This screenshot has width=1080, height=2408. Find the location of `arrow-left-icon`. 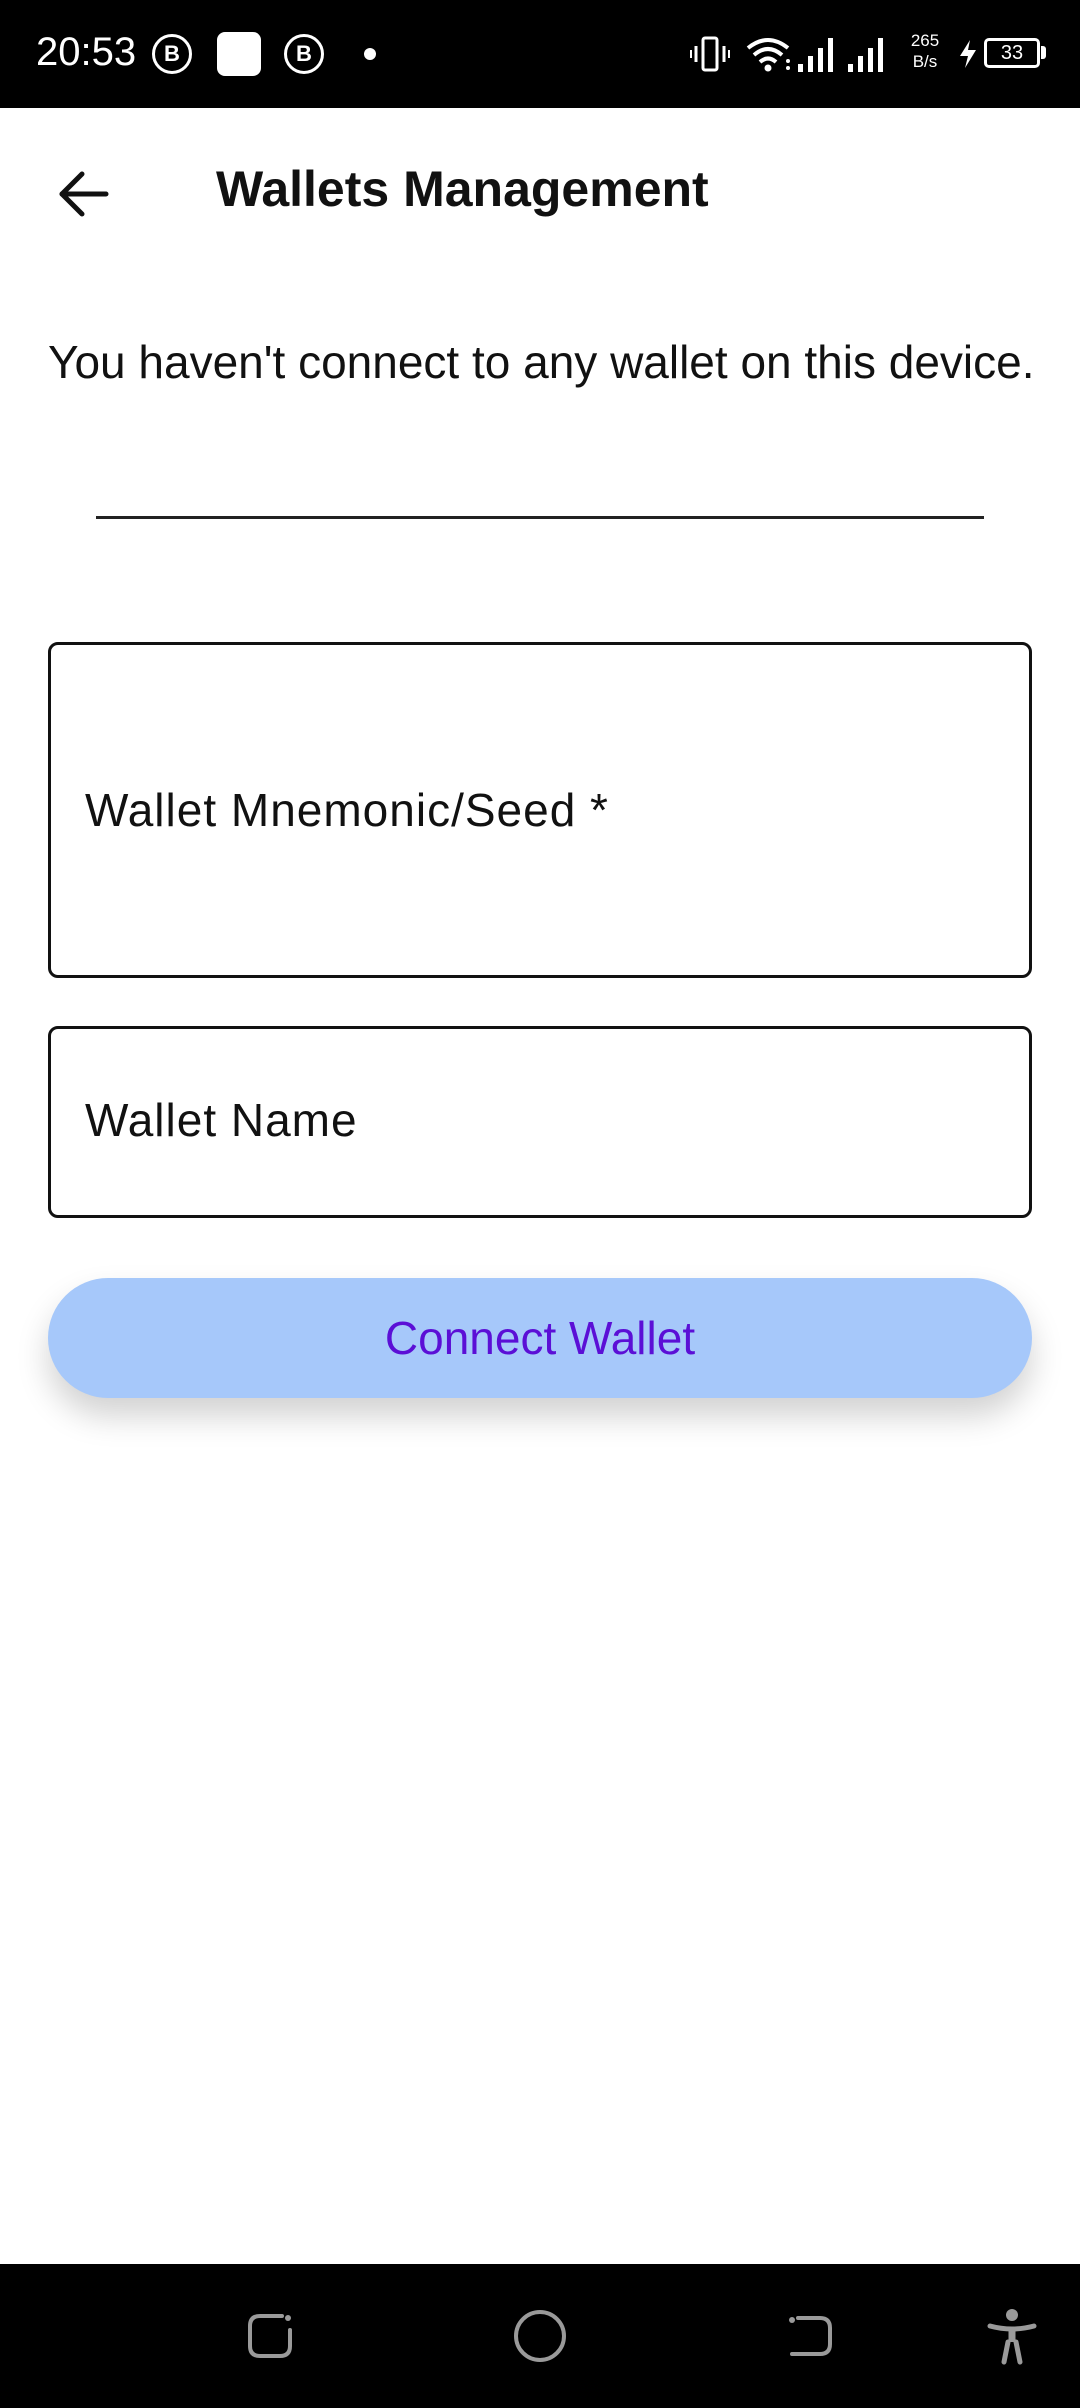

arrow-left-icon is located at coordinates (84, 194).